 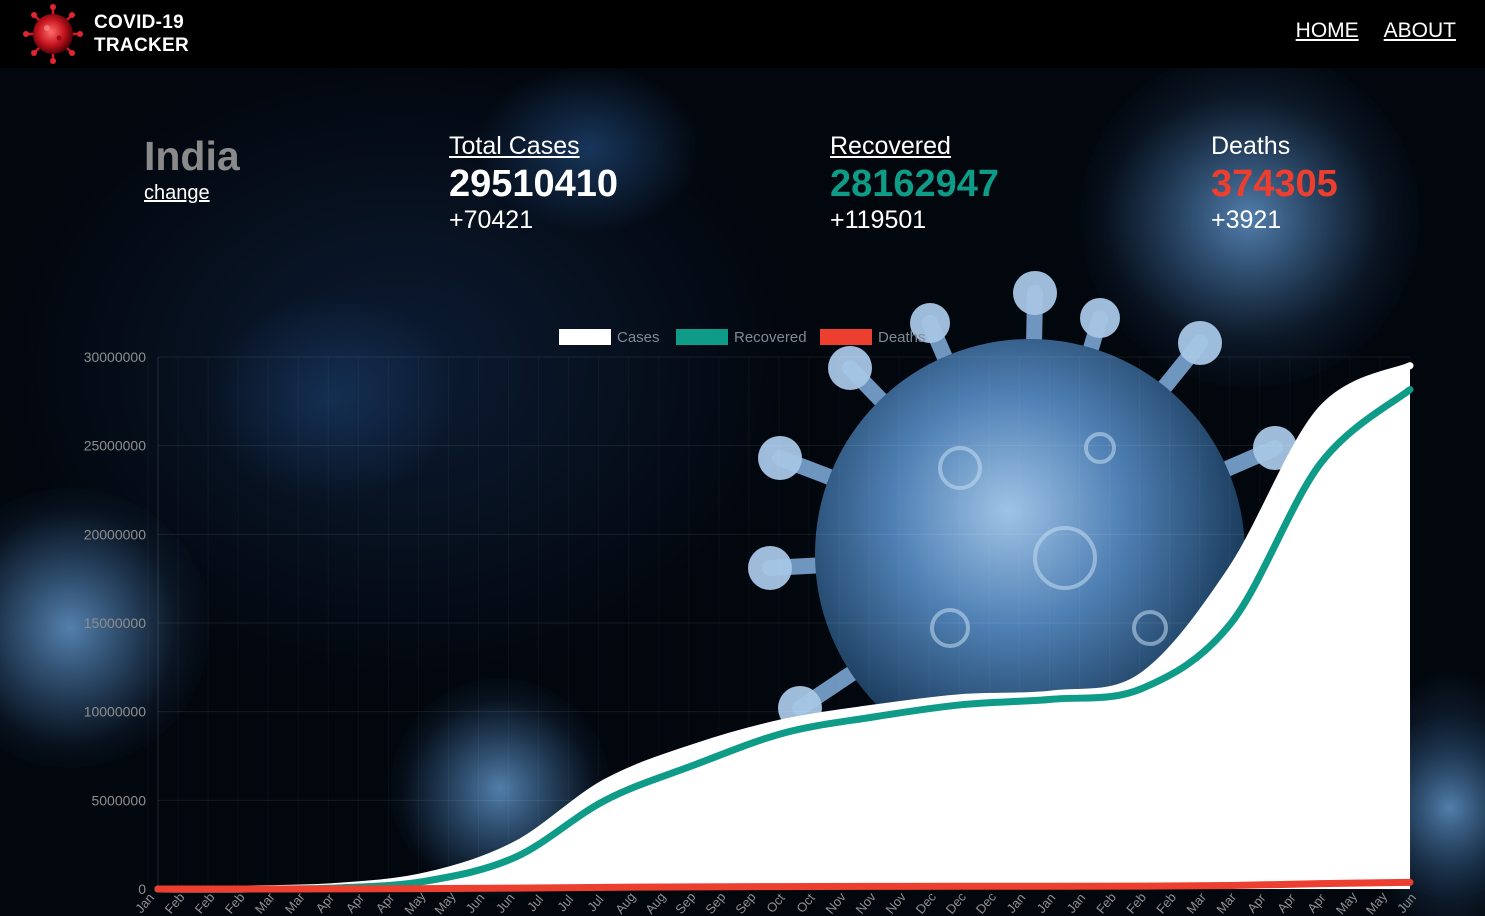 What do you see at coordinates (115, 446) in the screenshot?
I see `y-tick-label: 25000000` at bounding box center [115, 446].